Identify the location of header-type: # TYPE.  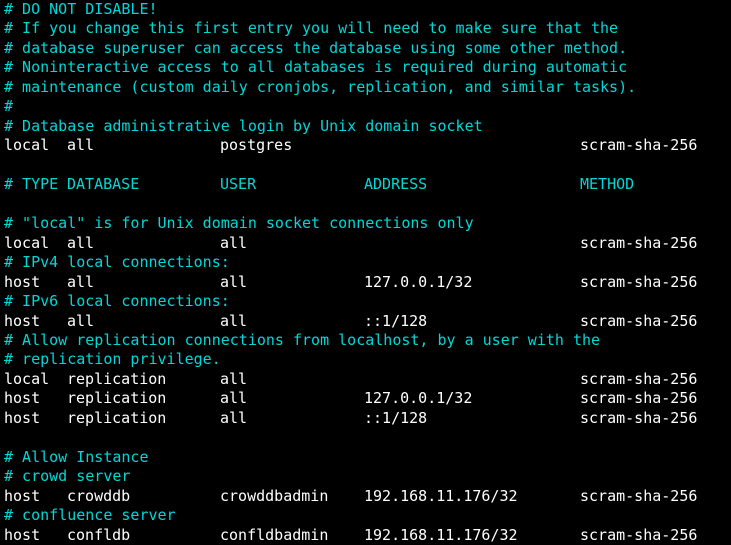
(31, 184).